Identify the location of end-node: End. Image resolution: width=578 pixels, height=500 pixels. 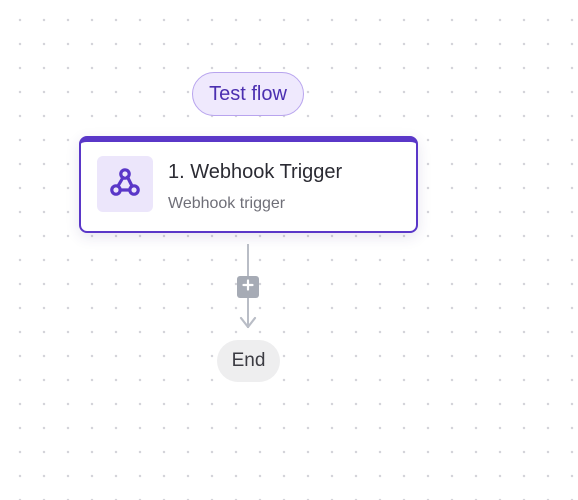
(248, 361).